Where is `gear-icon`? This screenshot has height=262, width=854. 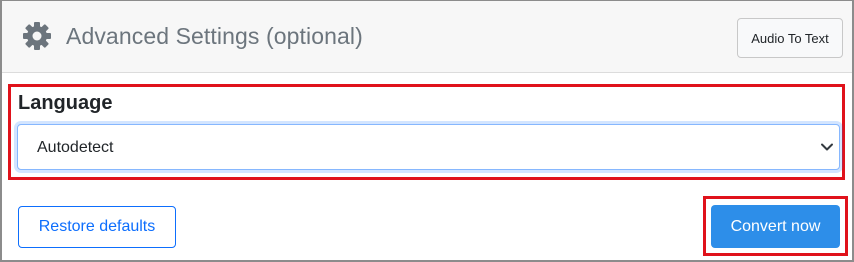
gear-icon is located at coordinates (37, 36).